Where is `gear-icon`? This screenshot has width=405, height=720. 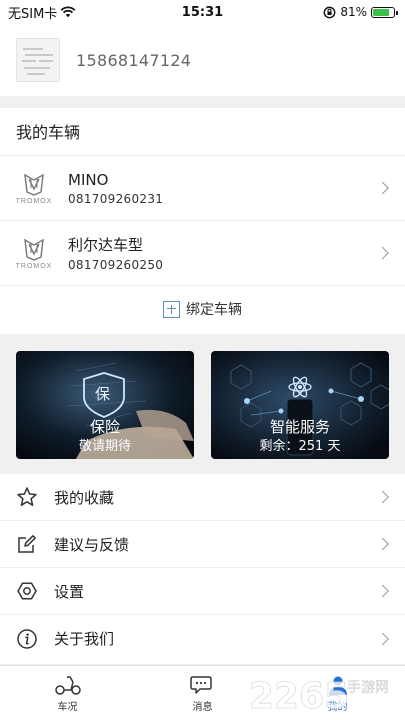 gear-icon is located at coordinates (27, 591).